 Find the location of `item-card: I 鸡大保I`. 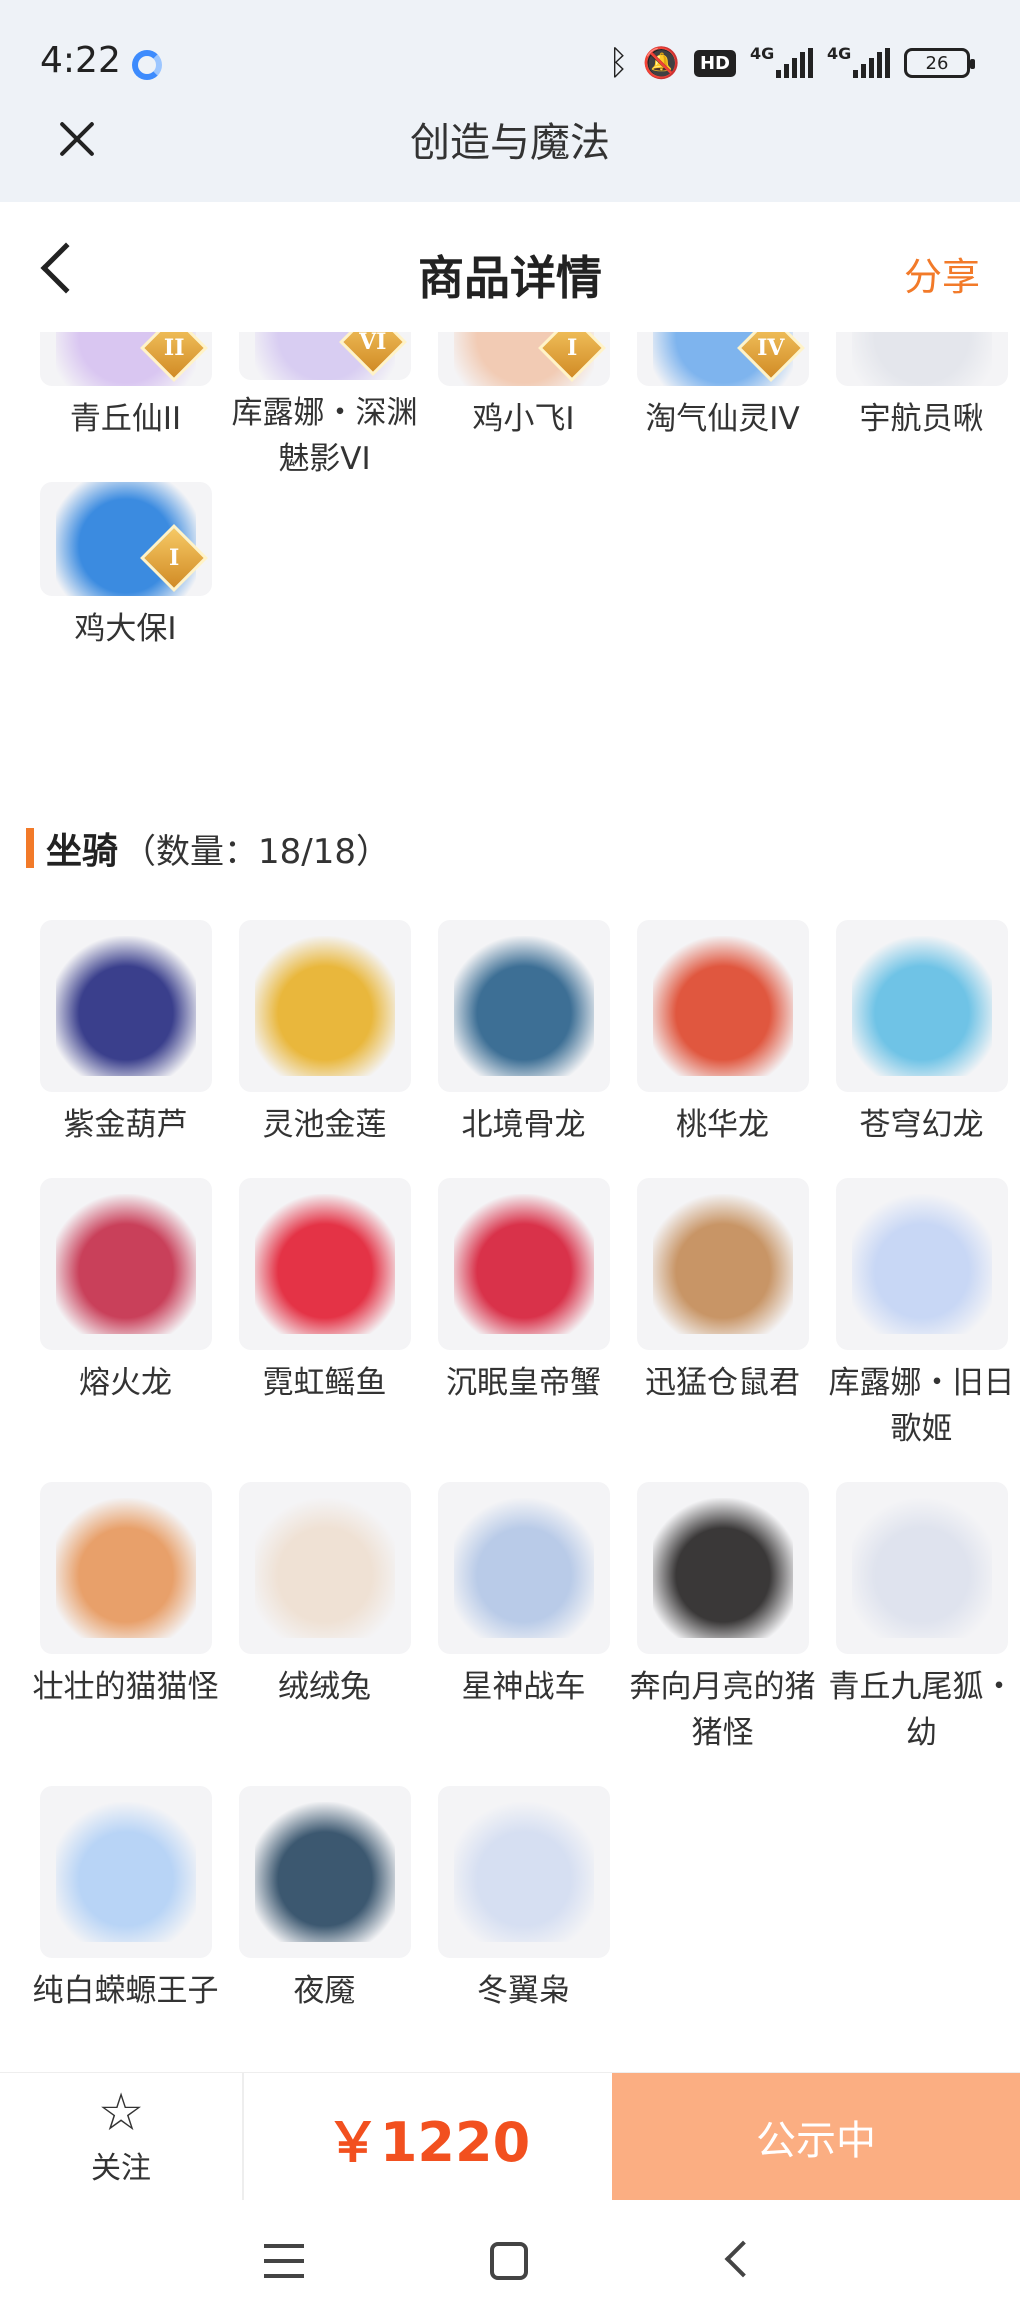

item-card: I 鸡大保I is located at coordinates (125, 587).